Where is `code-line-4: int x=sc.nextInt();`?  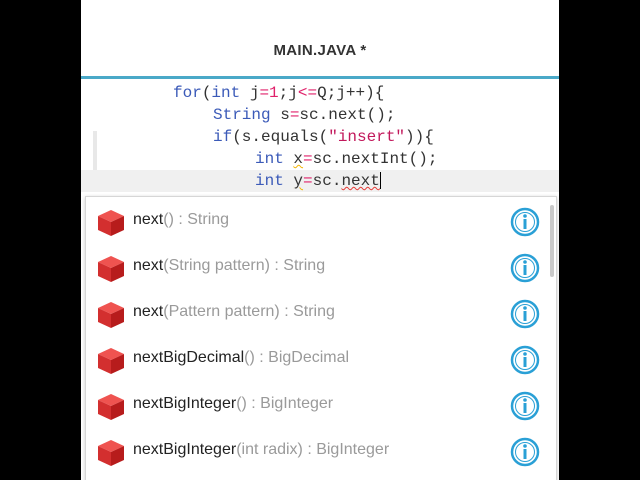 code-line-4: int x=sc.nextInt(); is located at coordinates (346, 159).